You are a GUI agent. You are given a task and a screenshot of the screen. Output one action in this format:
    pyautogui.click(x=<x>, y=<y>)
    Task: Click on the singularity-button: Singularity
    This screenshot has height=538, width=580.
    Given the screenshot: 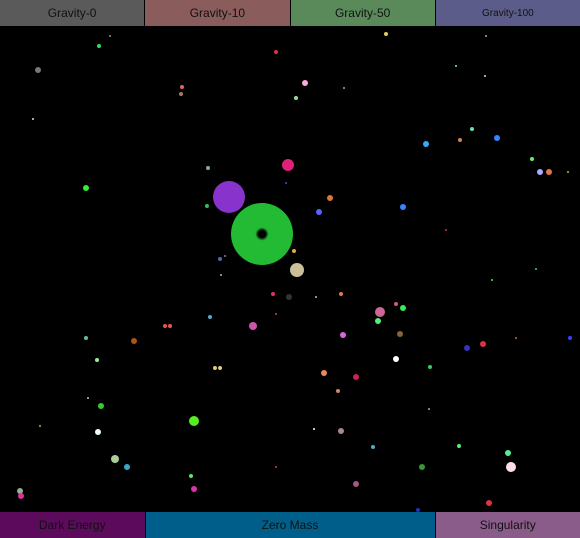 What is the action you would take?
    pyautogui.click(x=507, y=525)
    